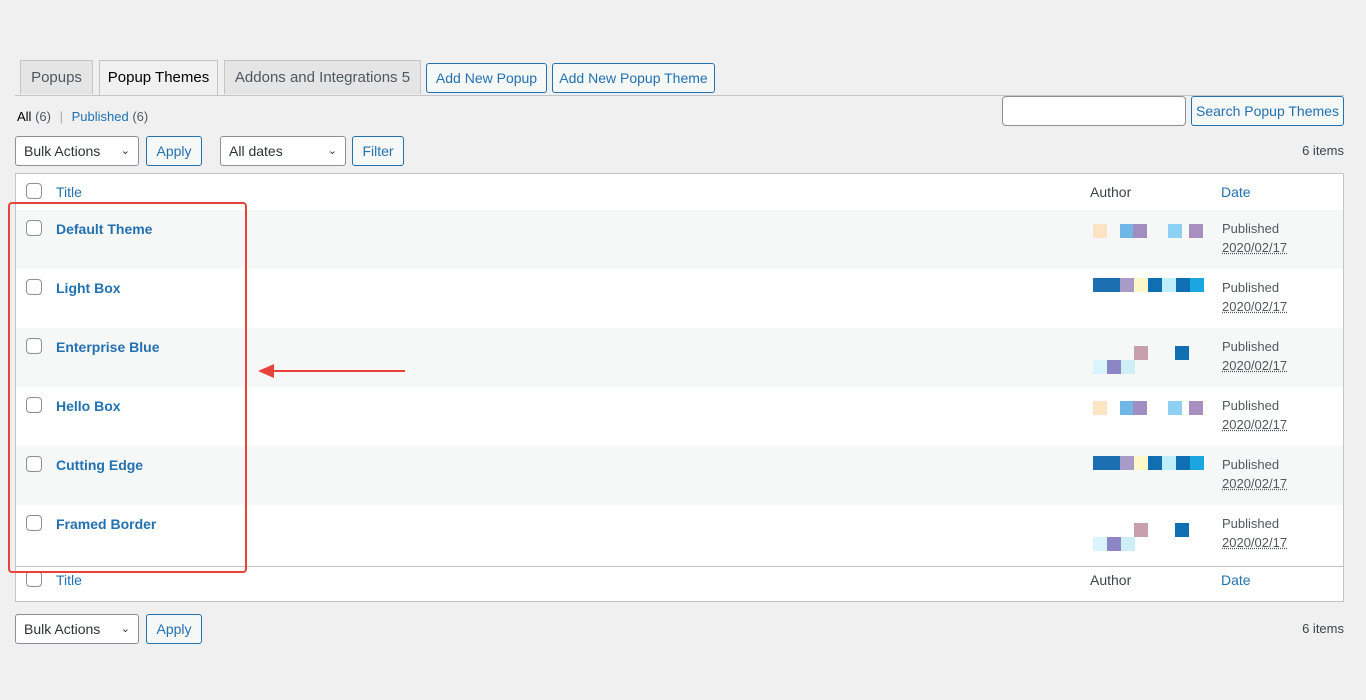  I want to click on items-count-top: 6 items, so click(1323, 150).